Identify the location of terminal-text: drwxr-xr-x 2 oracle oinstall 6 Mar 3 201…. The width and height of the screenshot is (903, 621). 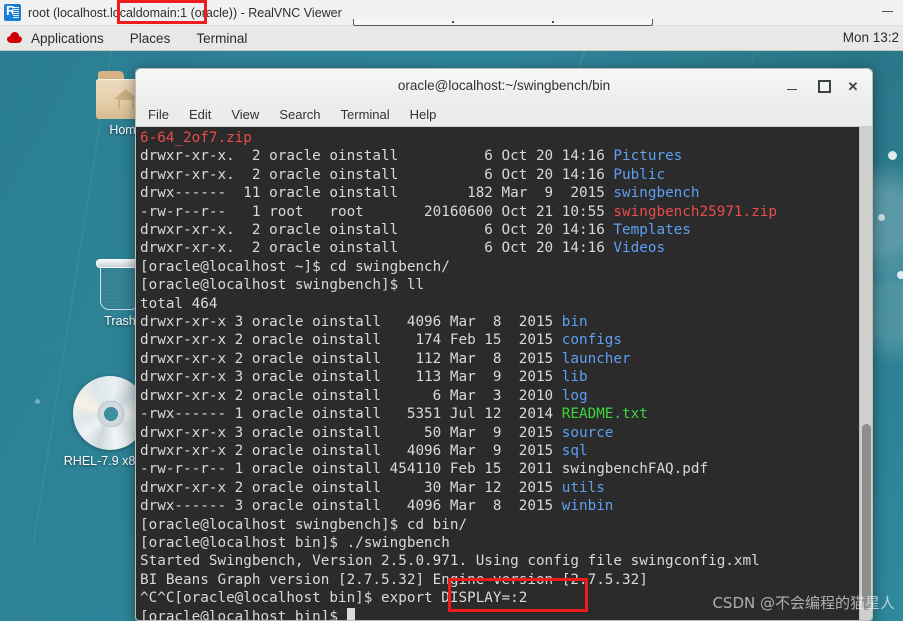
(351, 395).